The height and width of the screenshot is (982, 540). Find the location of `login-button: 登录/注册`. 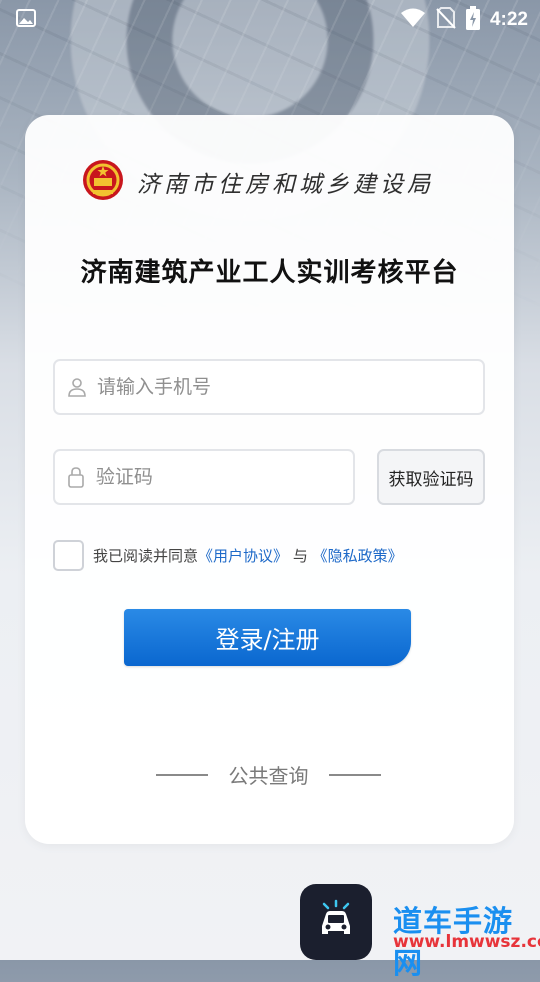

login-button: 登录/注册 is located at coordinates (267, 637).